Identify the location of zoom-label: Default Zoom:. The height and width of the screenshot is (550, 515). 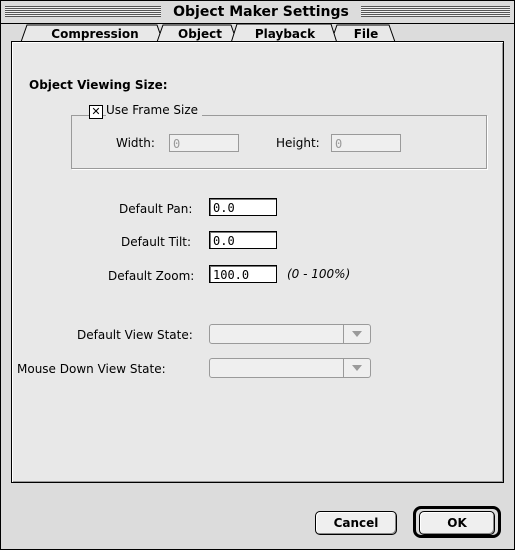
(151, 276).